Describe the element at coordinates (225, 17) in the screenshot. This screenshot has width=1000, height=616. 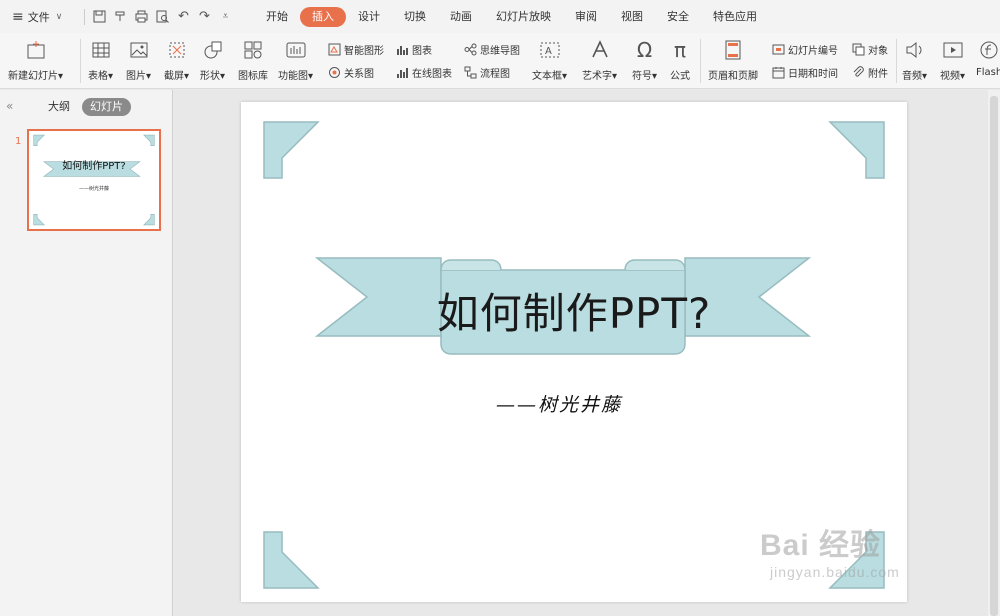
I see `customize-toolbar-icon: ⩡` at that location.